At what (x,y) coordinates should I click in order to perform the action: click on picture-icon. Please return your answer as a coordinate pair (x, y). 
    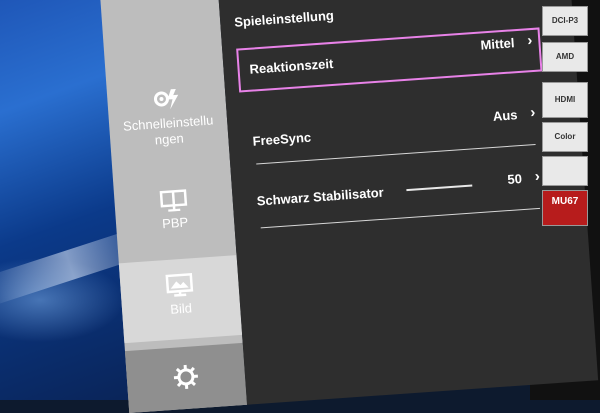
    Looking at the image, I should click on (180, 285).